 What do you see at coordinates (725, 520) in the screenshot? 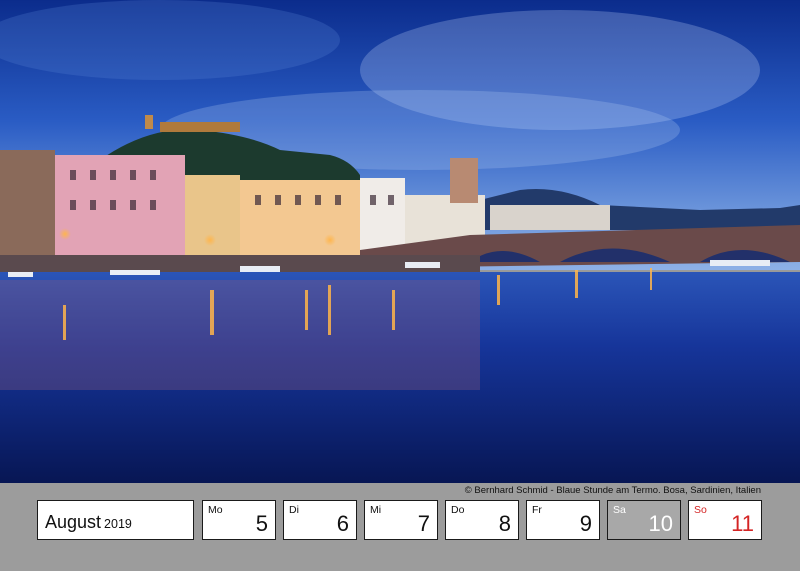
I see `day-cell-sunday: So 11` at bounding box center [725, 520].